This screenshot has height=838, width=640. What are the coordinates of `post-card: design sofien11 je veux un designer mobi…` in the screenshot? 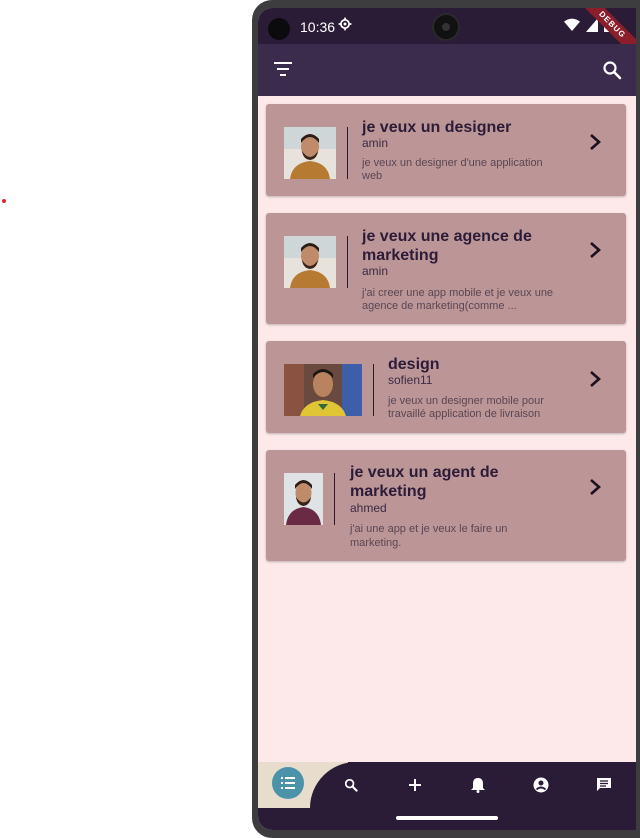 It's located at (446, 387).